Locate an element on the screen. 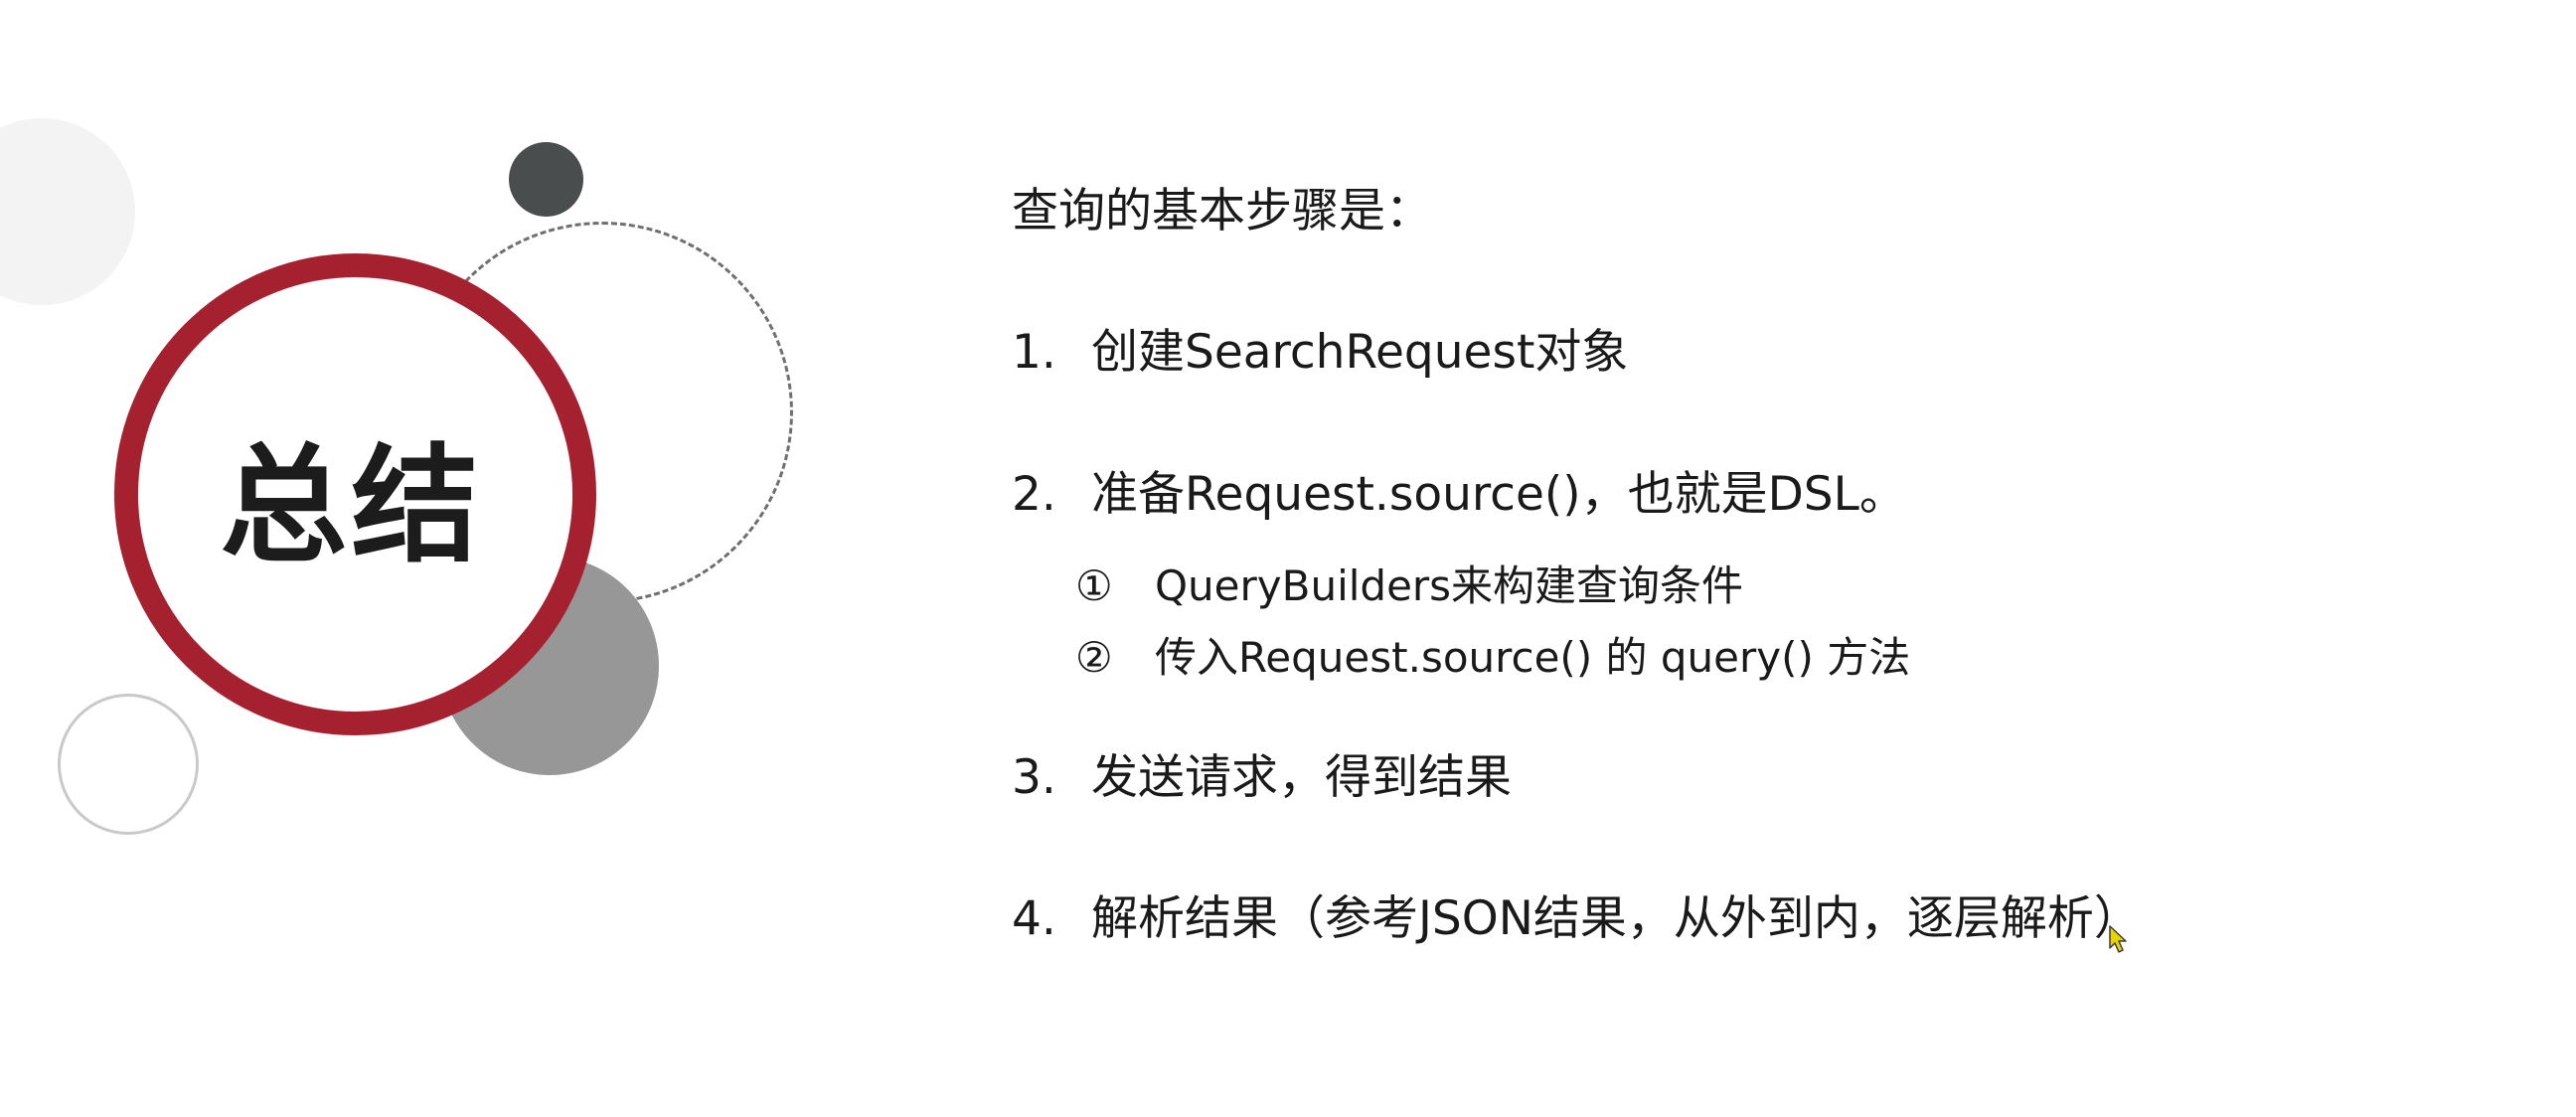  step-text: 准备Request.source()，也就是DSL。 is located at coordinates (1498, 495).